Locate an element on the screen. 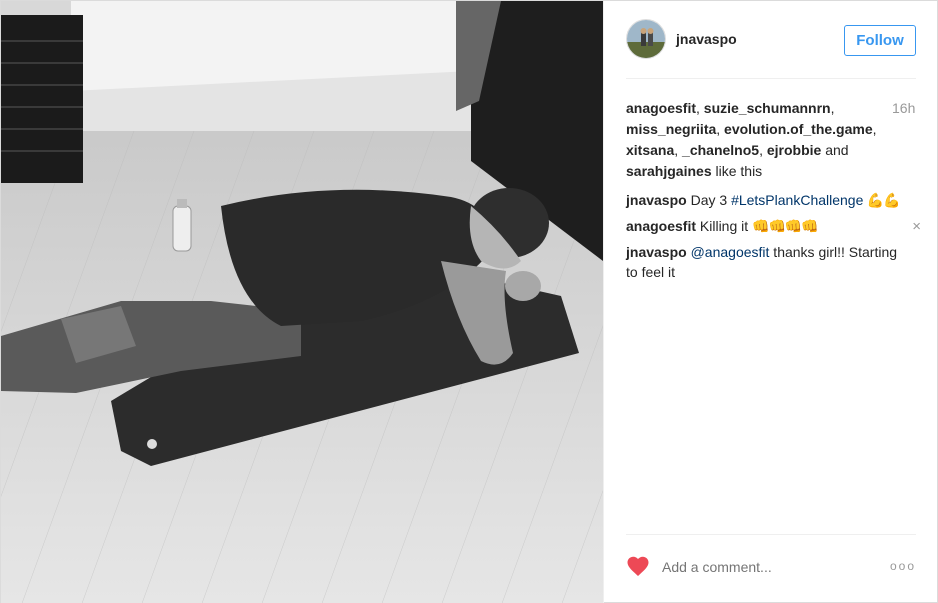  comment-author: anagoesfit is located at coordinates (661, 226).